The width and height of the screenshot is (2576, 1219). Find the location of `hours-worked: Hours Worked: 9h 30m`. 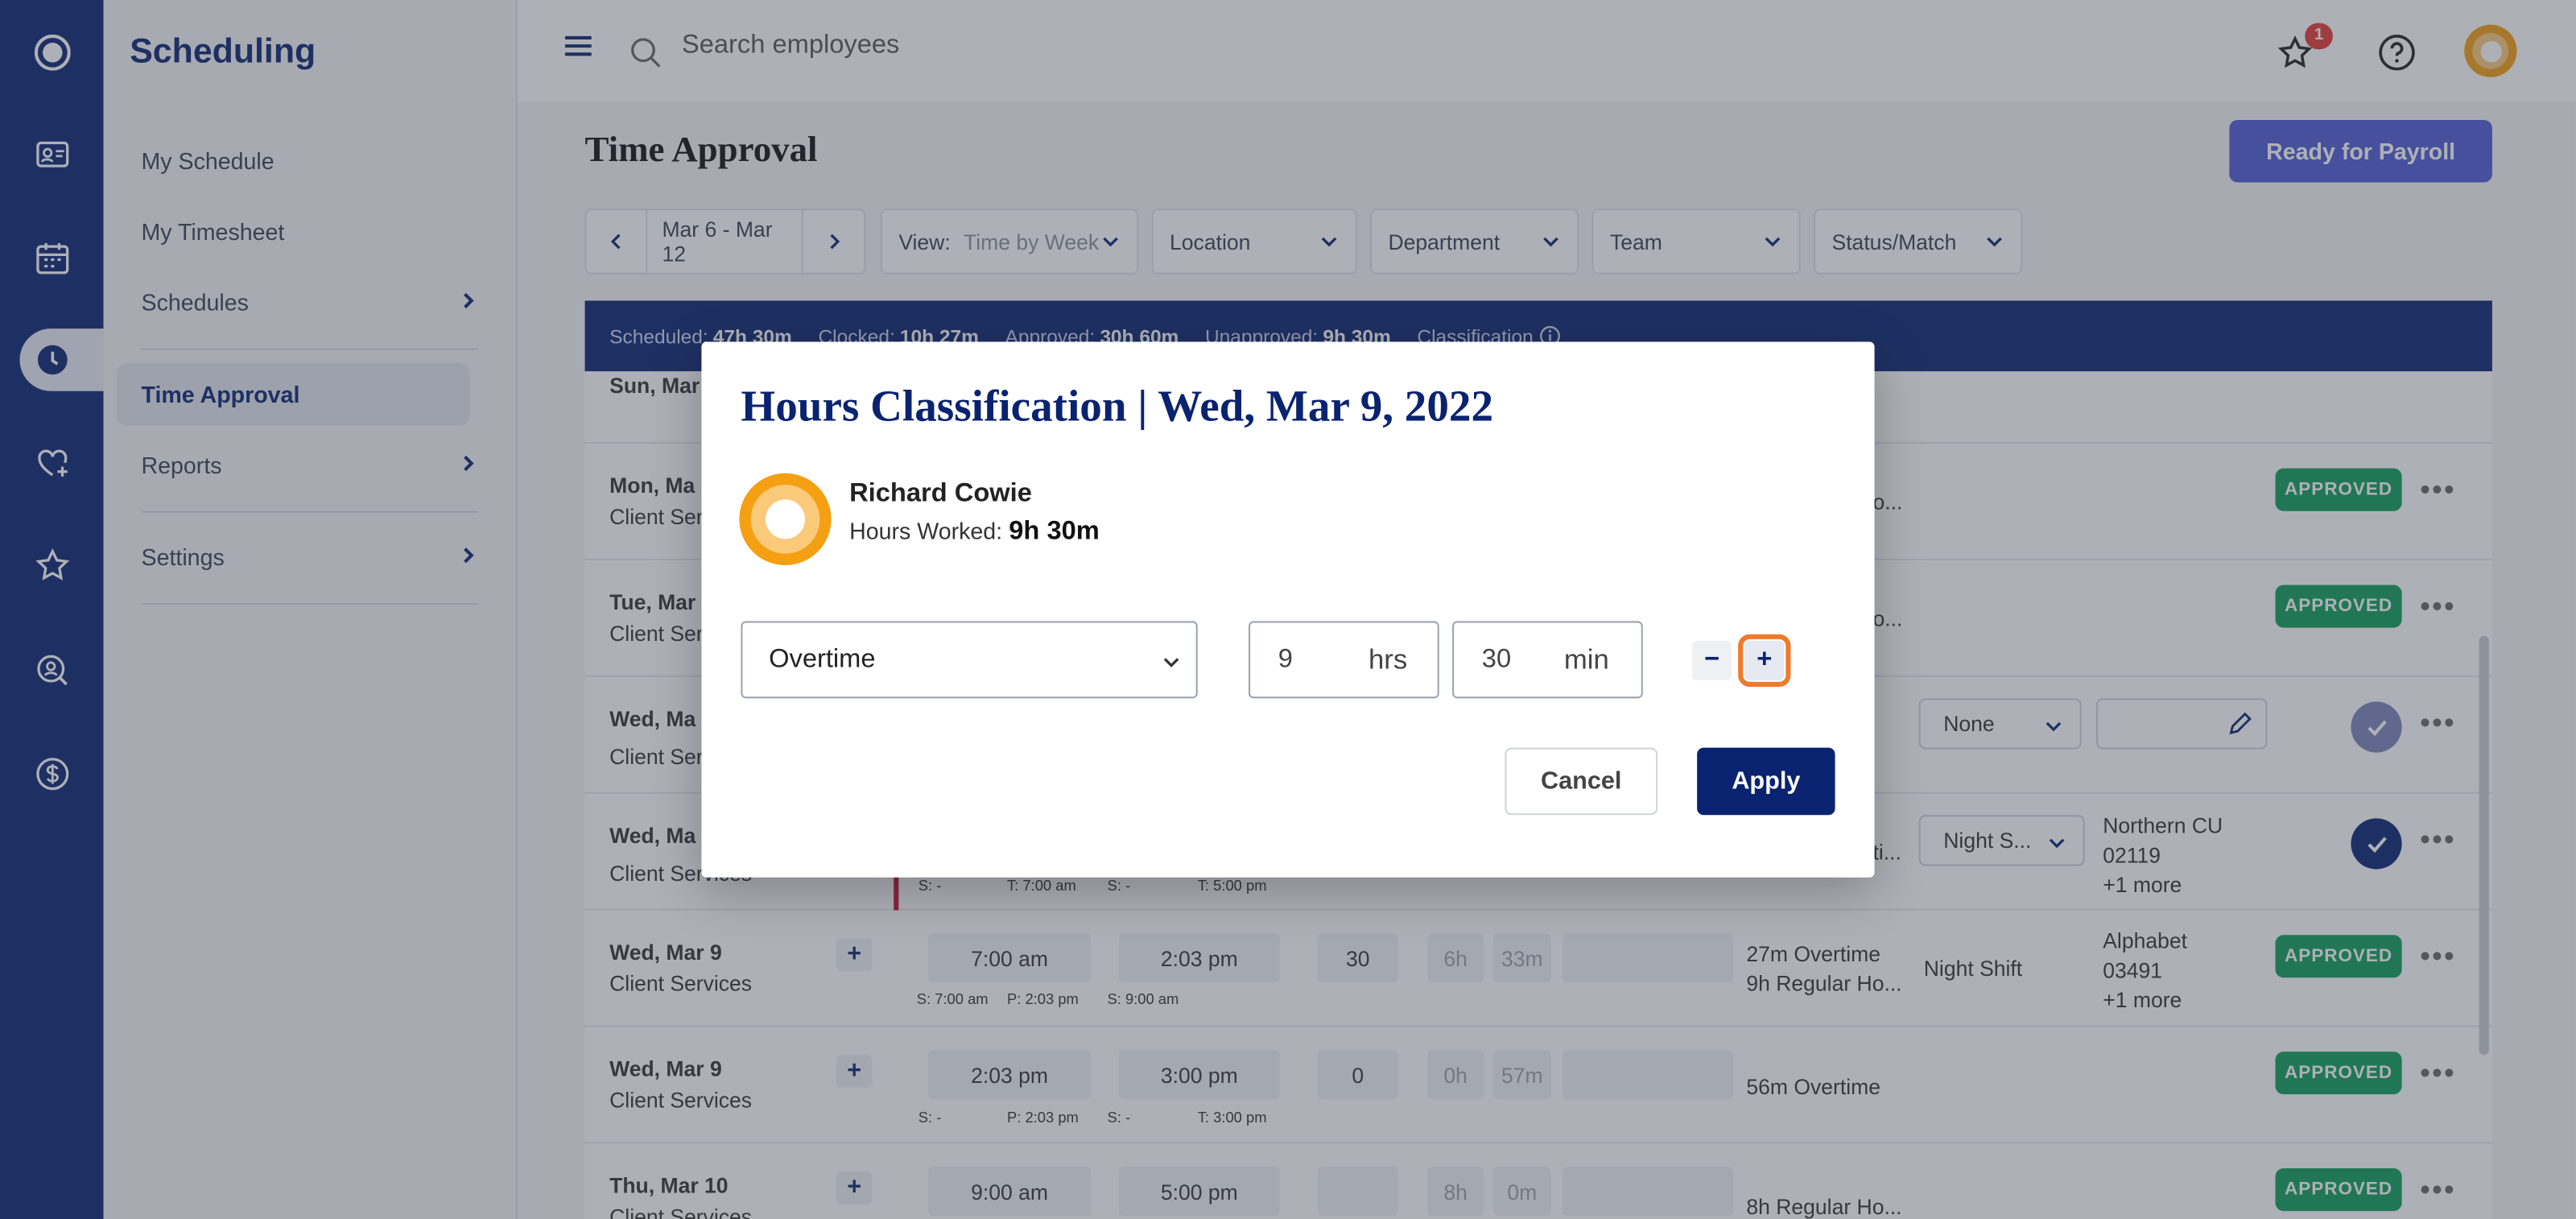

hours-worked: Hours Worked: 9h 30m is located at coordinates (974, 533).